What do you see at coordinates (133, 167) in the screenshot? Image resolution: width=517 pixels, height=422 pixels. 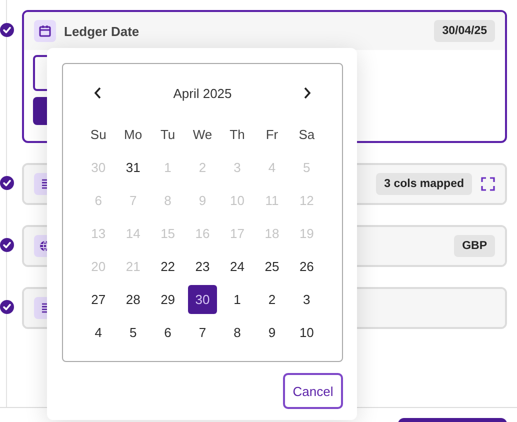 I see `calendar-day: 31` at bounding box center [133, 167].